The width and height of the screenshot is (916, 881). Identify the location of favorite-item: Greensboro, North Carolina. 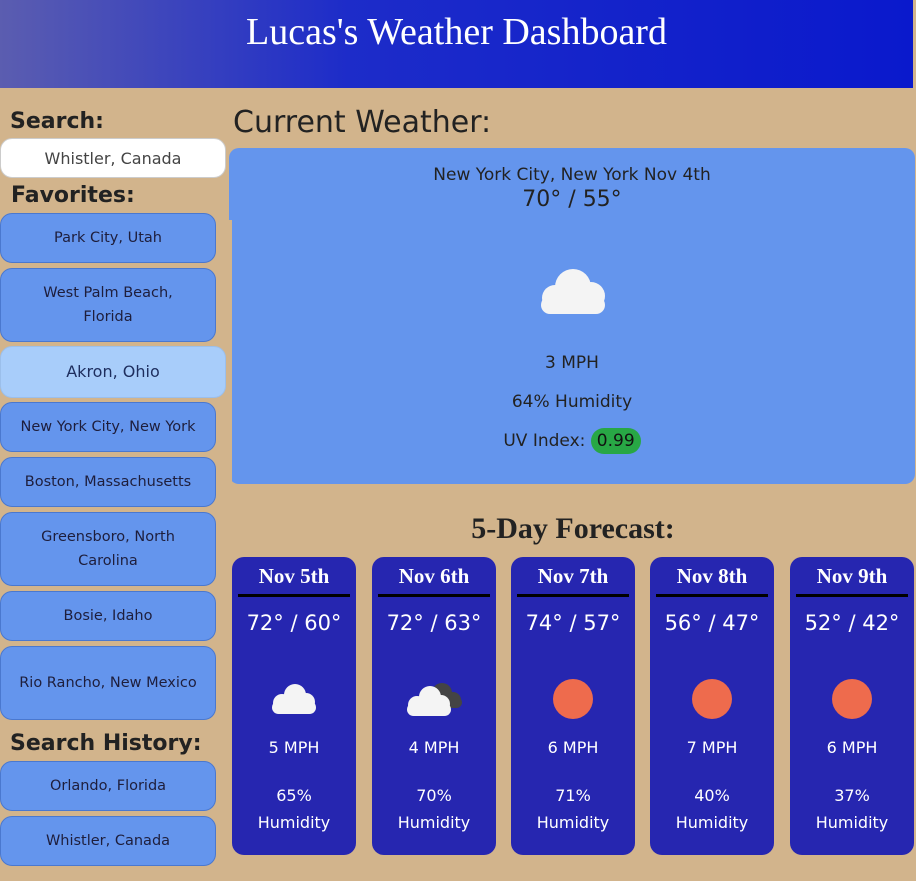
(108, 549).